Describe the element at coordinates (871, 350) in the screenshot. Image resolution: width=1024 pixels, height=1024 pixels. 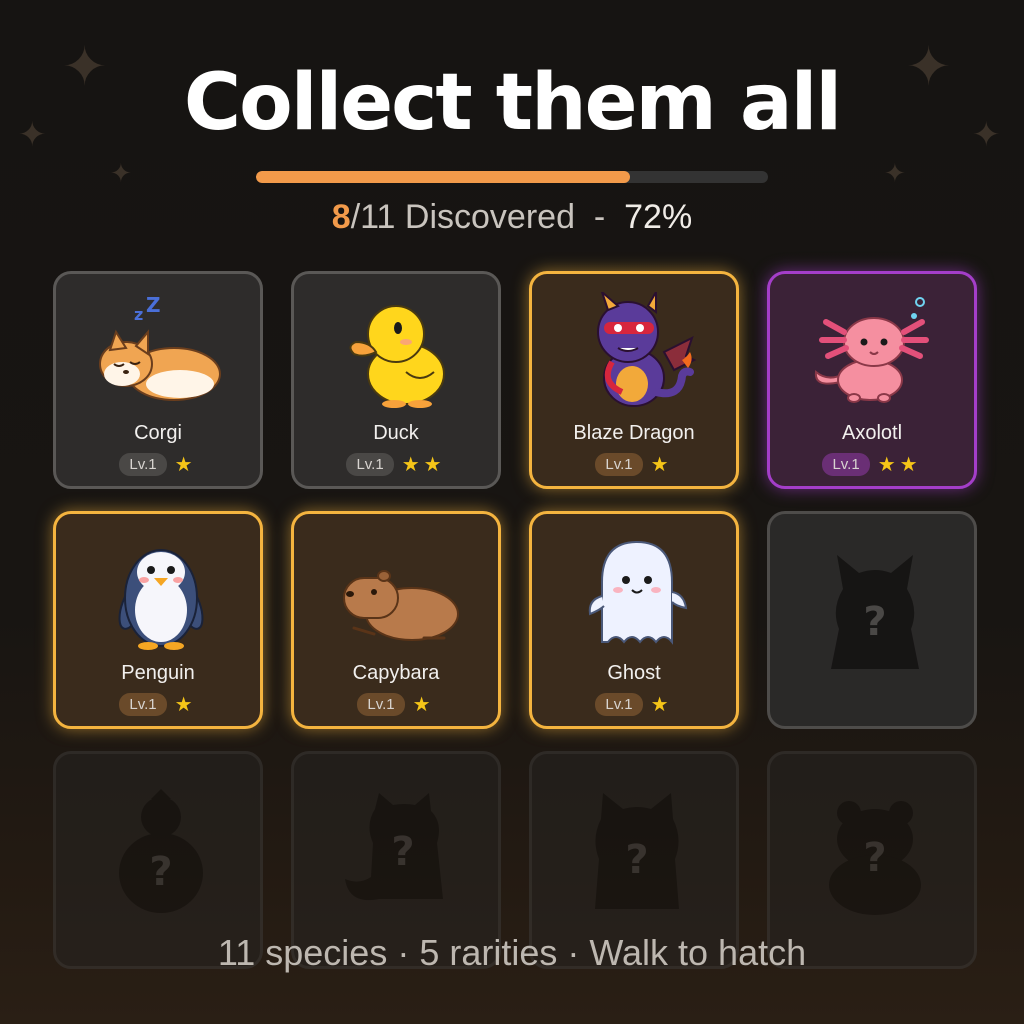
I see `axolotl-icon` at that location.